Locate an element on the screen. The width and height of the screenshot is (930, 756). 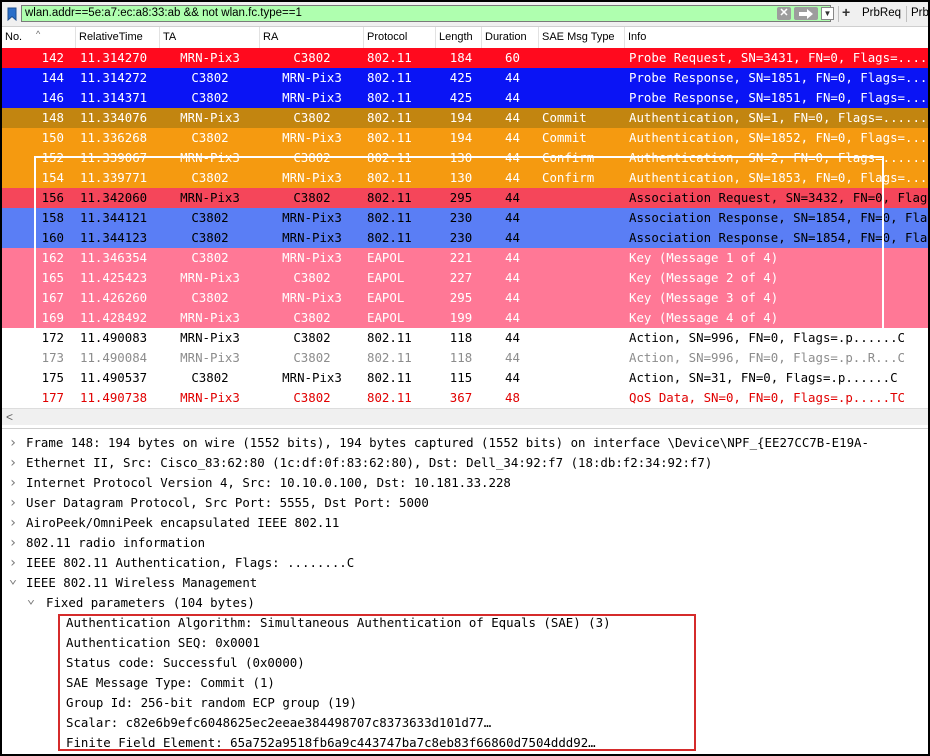
packet-length: 199 is located at coordinates (461, 317).